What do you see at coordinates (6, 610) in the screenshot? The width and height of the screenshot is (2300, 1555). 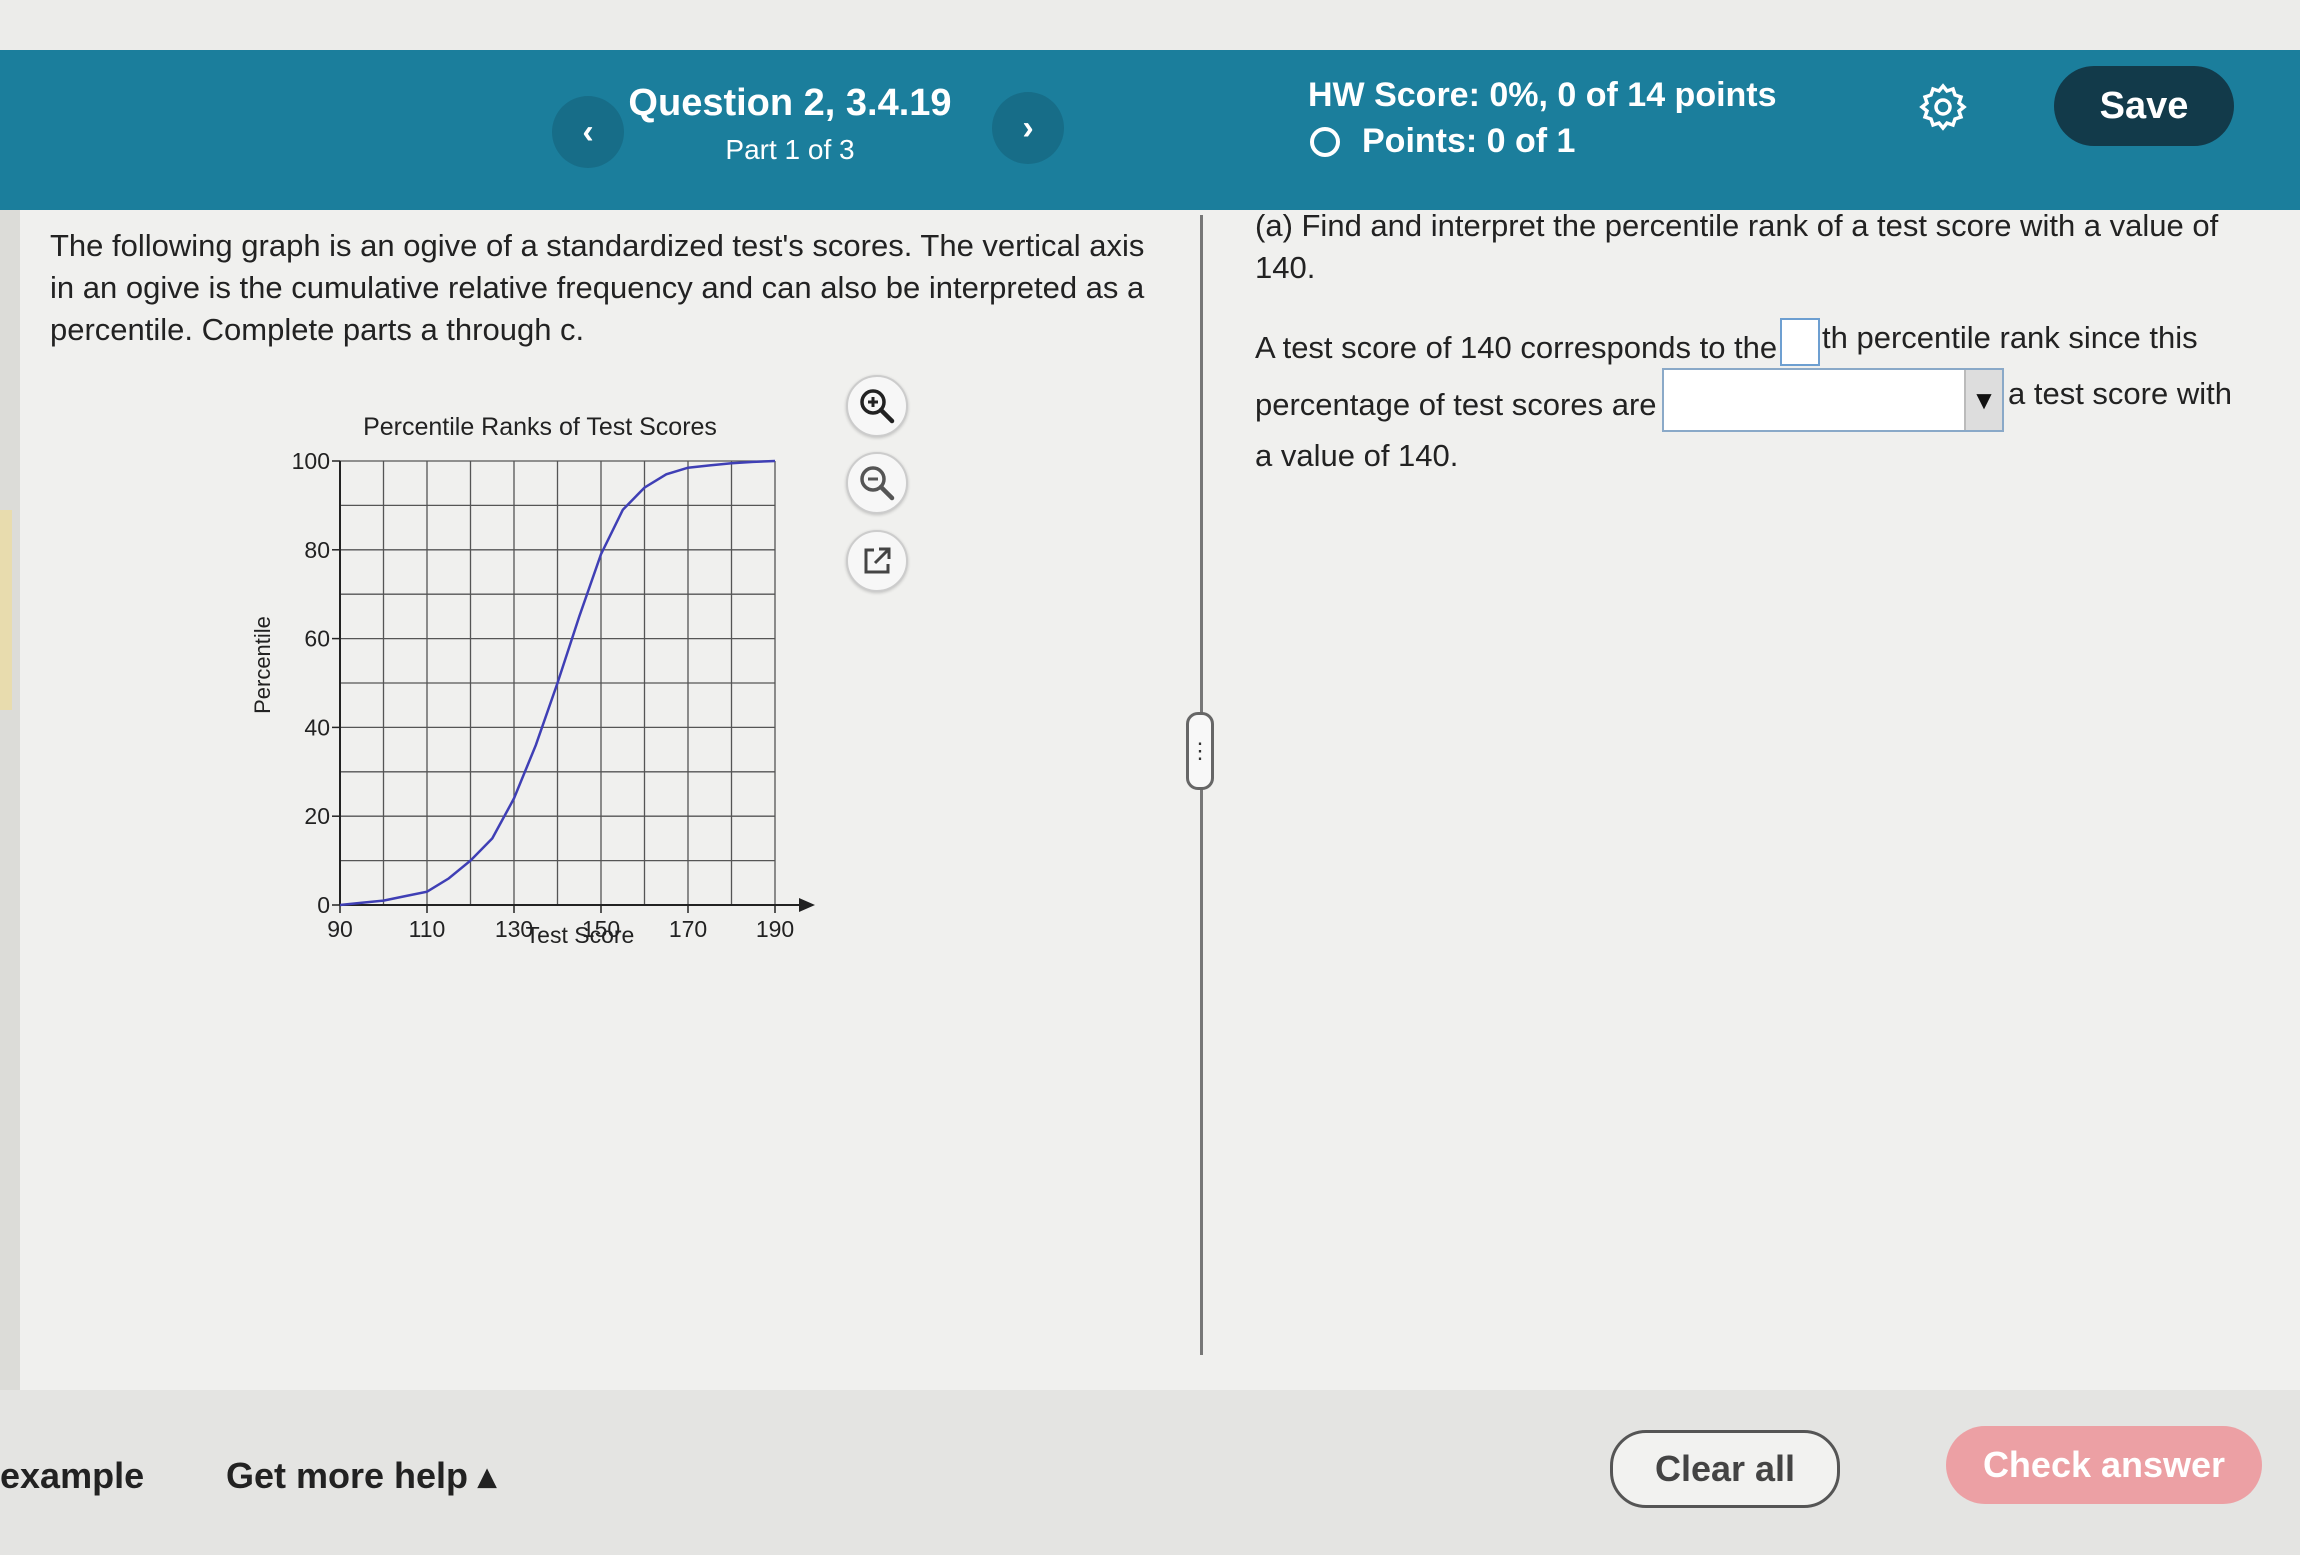 I see `left-edge-accent` at bounding box center [6, 610].